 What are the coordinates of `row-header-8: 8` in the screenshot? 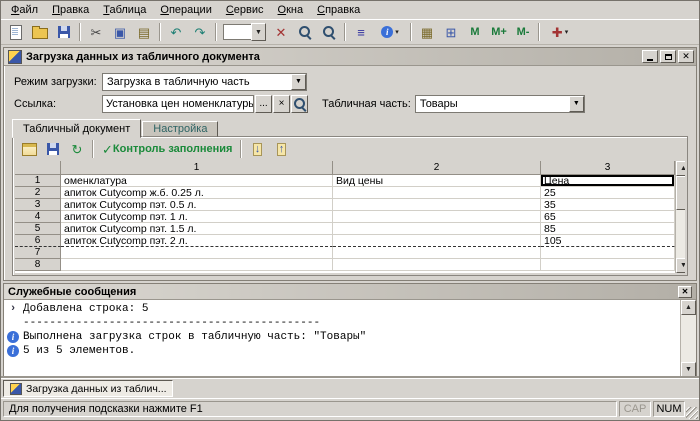 It's located at (38, 265).